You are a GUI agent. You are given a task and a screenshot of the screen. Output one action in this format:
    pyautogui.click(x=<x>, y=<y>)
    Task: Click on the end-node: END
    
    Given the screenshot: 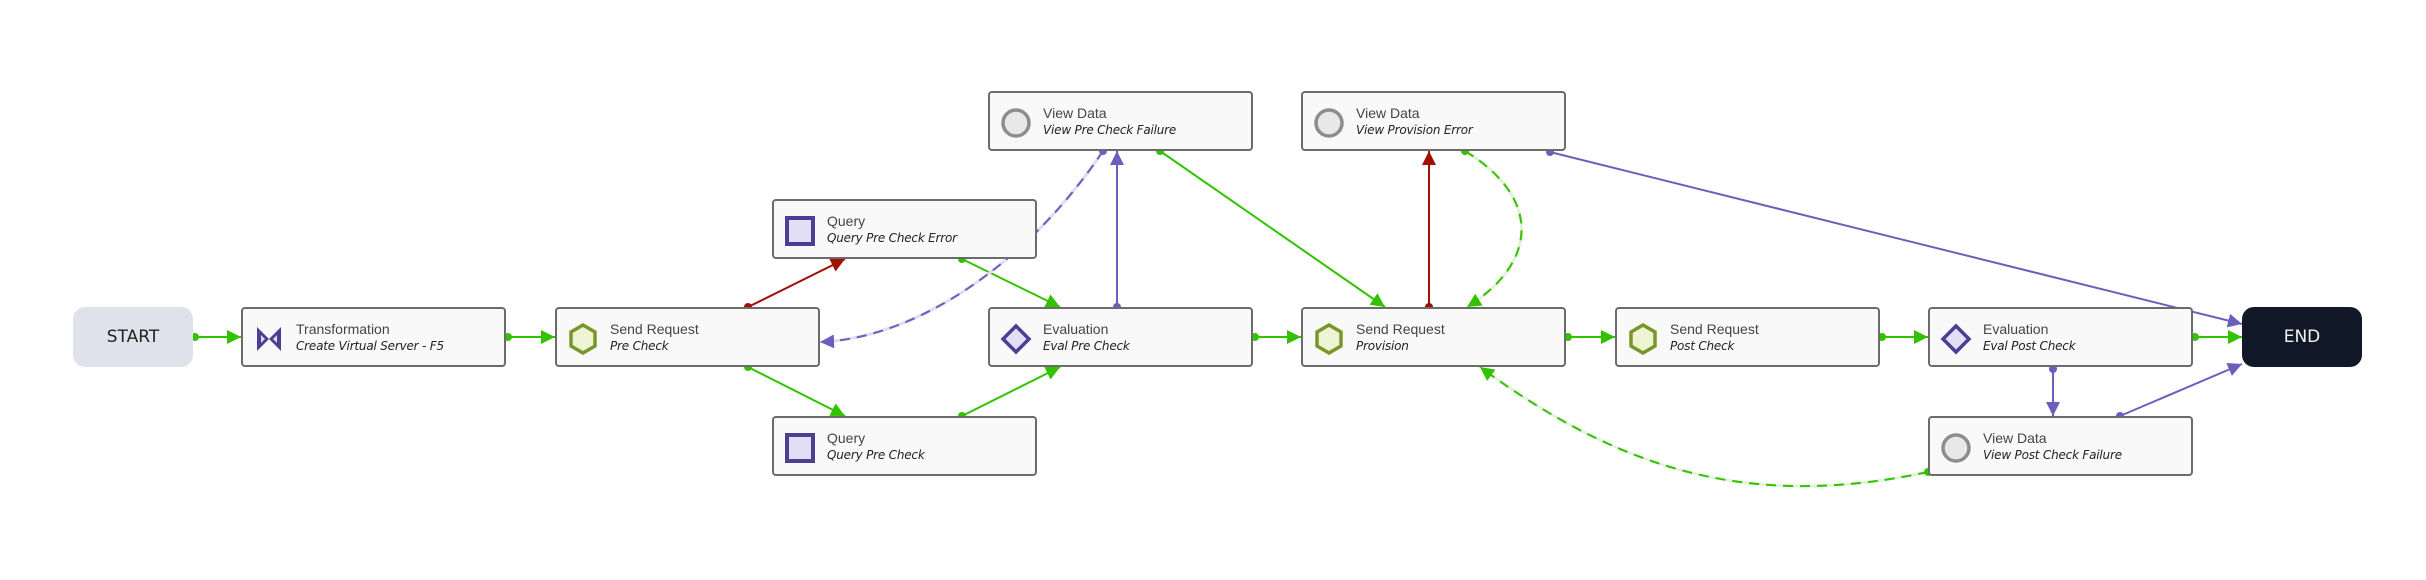 What is the action you would take?
    pyautogui.click(x=2302, y=337)
    